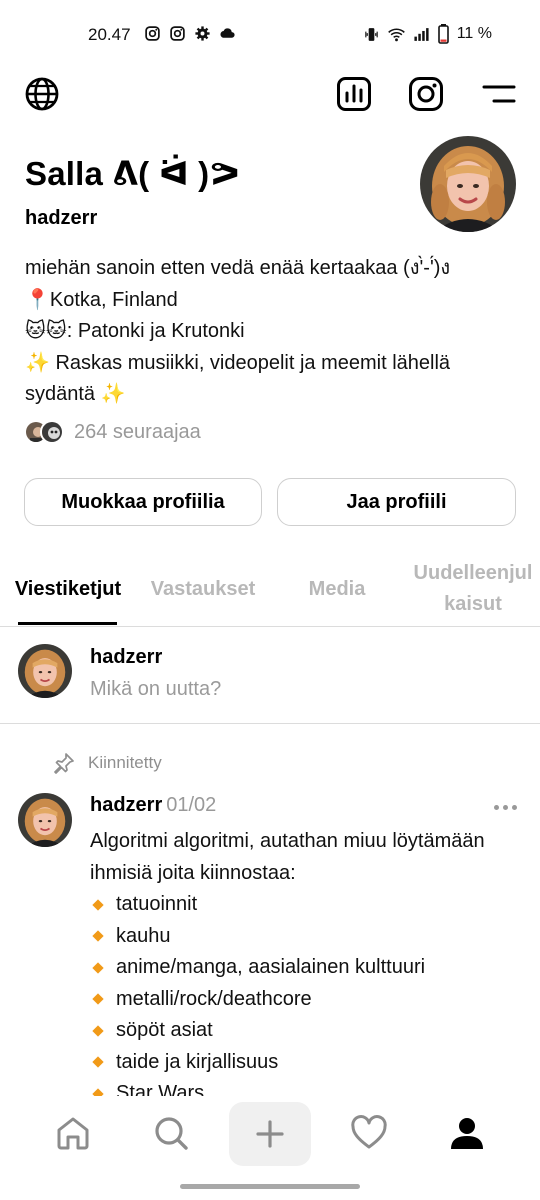 The width and height of the screenshot is (540, 1200). I want to click on avatar-image, so click(468, 184).